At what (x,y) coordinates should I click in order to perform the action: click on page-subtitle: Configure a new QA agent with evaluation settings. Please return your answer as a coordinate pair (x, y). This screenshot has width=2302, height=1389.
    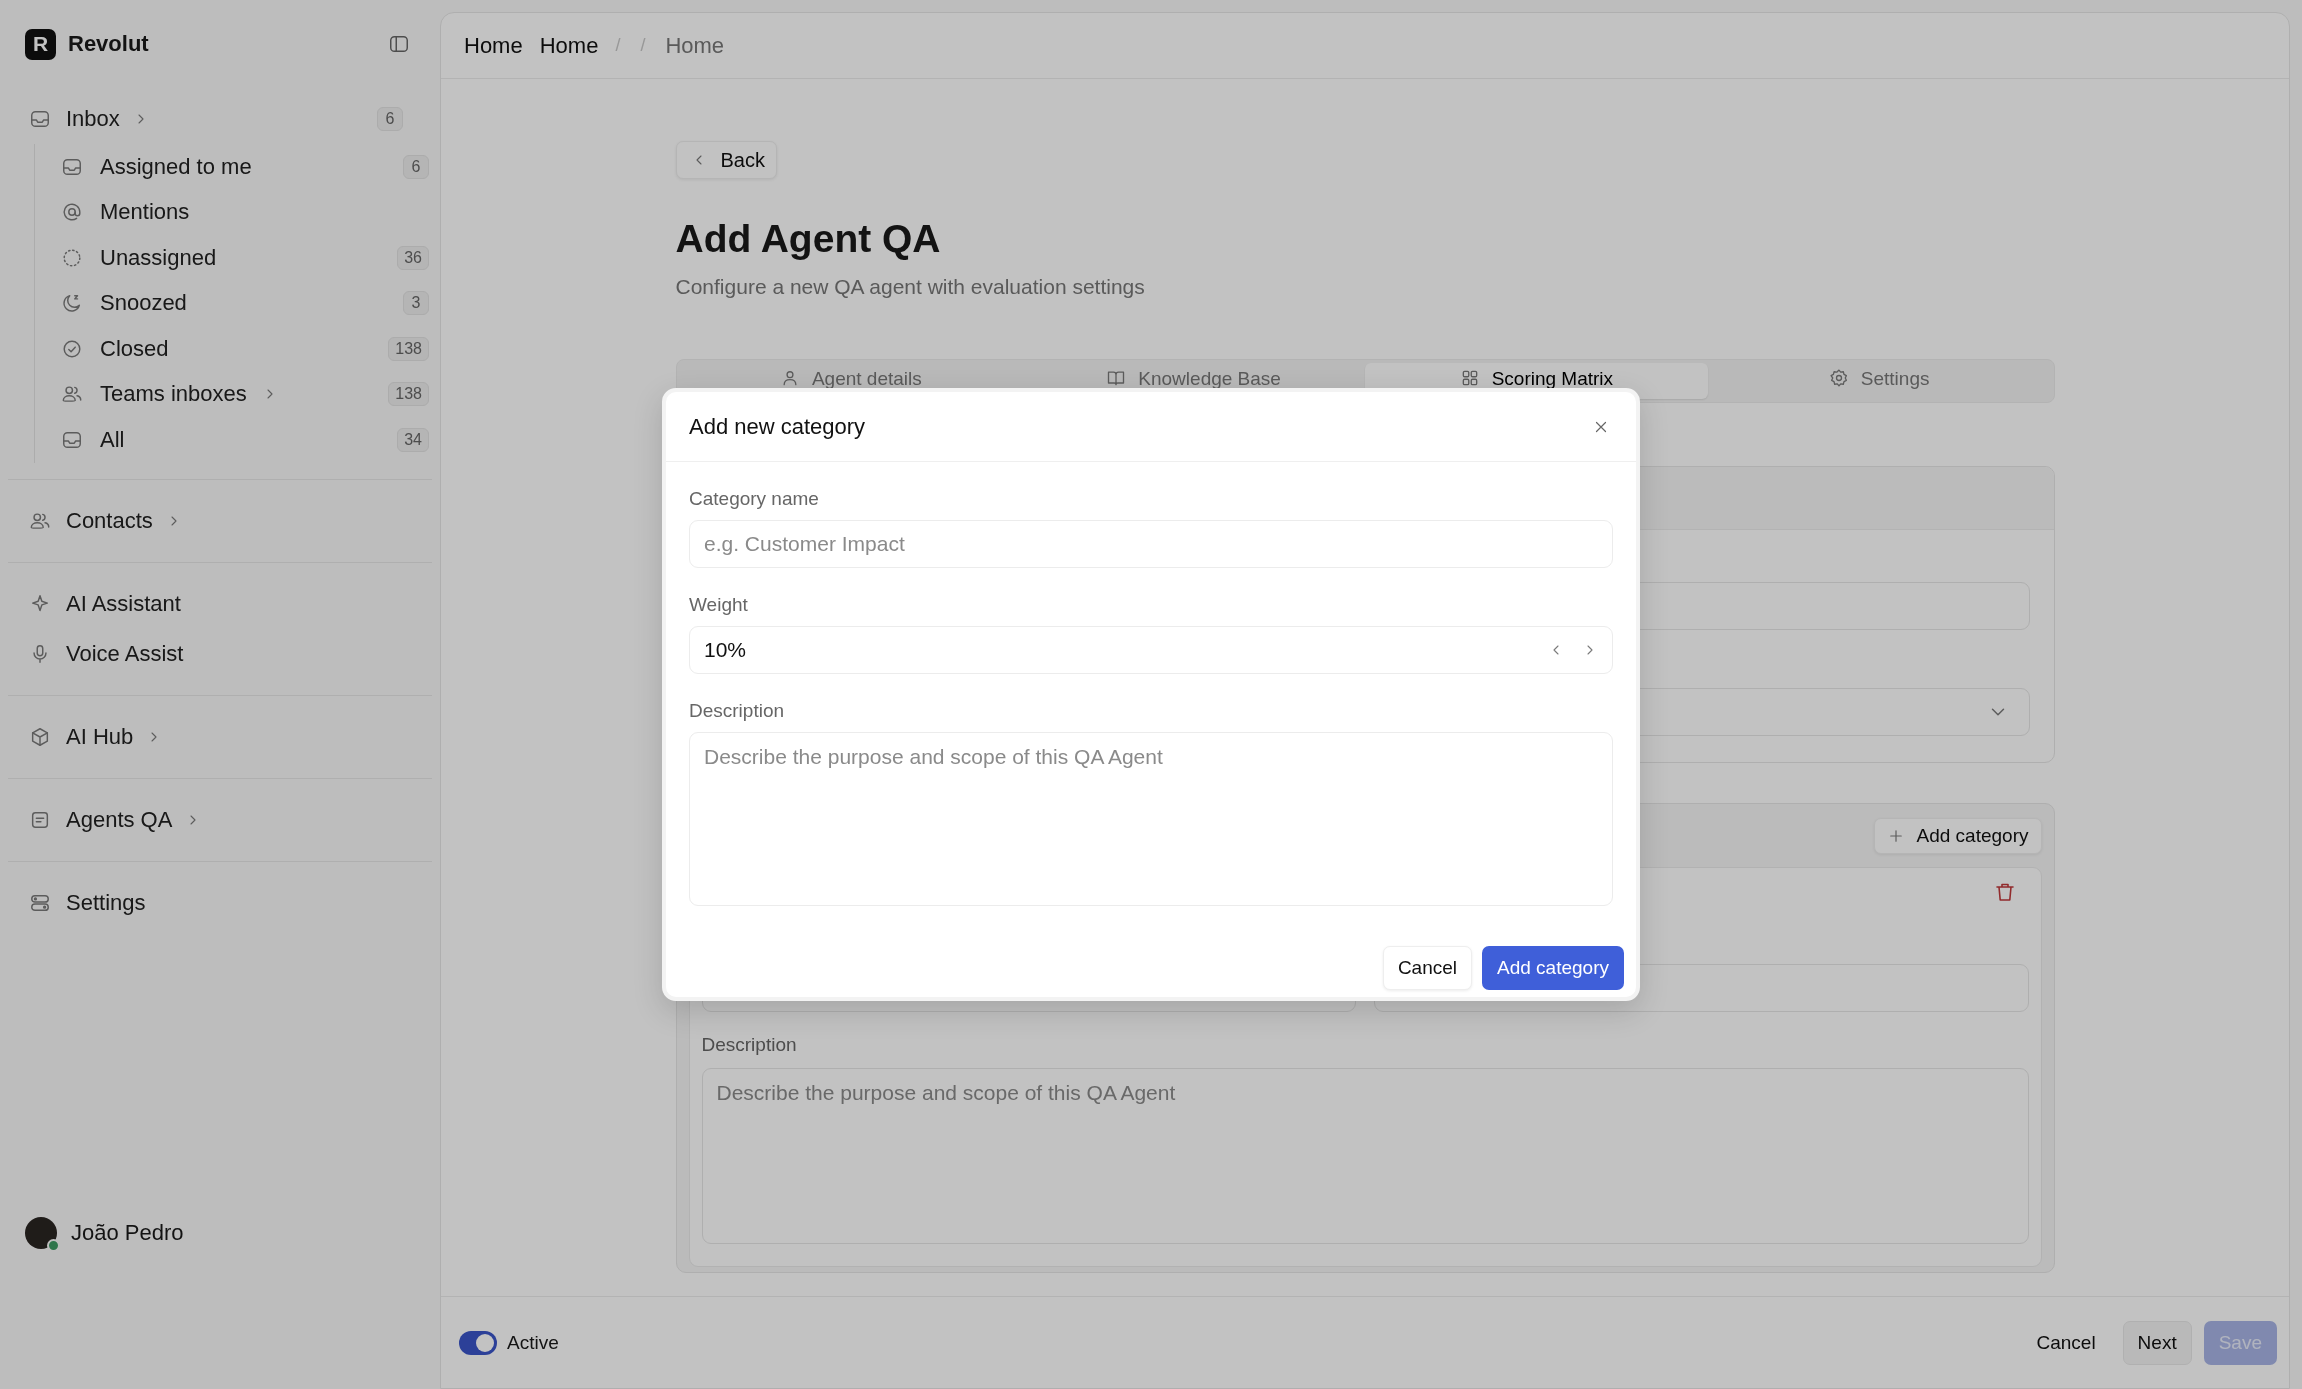
    Looking at the image, I should click on (910, 287).